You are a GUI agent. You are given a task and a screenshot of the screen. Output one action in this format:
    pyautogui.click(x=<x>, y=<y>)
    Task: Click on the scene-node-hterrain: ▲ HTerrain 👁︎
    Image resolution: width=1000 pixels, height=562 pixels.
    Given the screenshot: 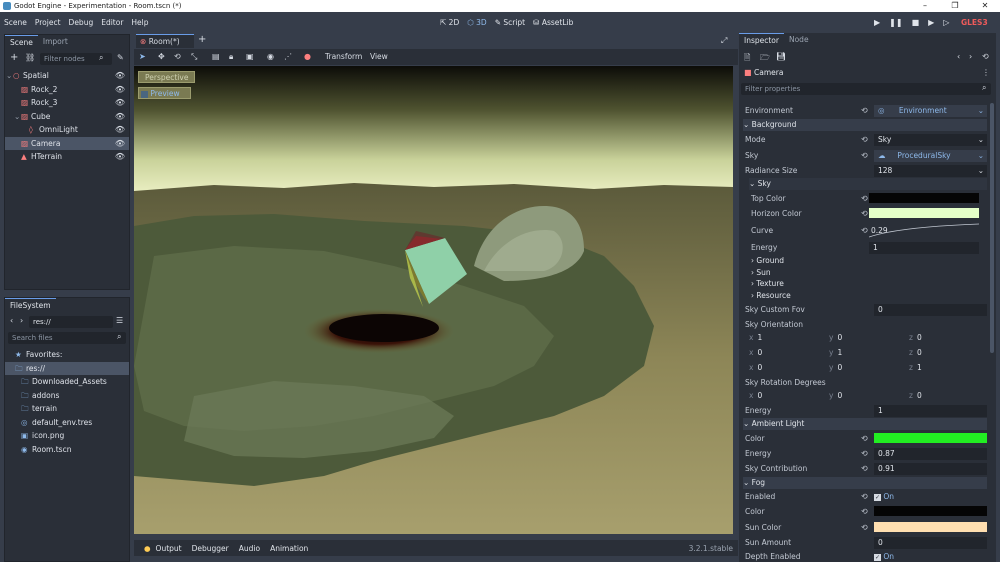 What is the action you would take?
    pyautogui.click(x=67, y=156)
    